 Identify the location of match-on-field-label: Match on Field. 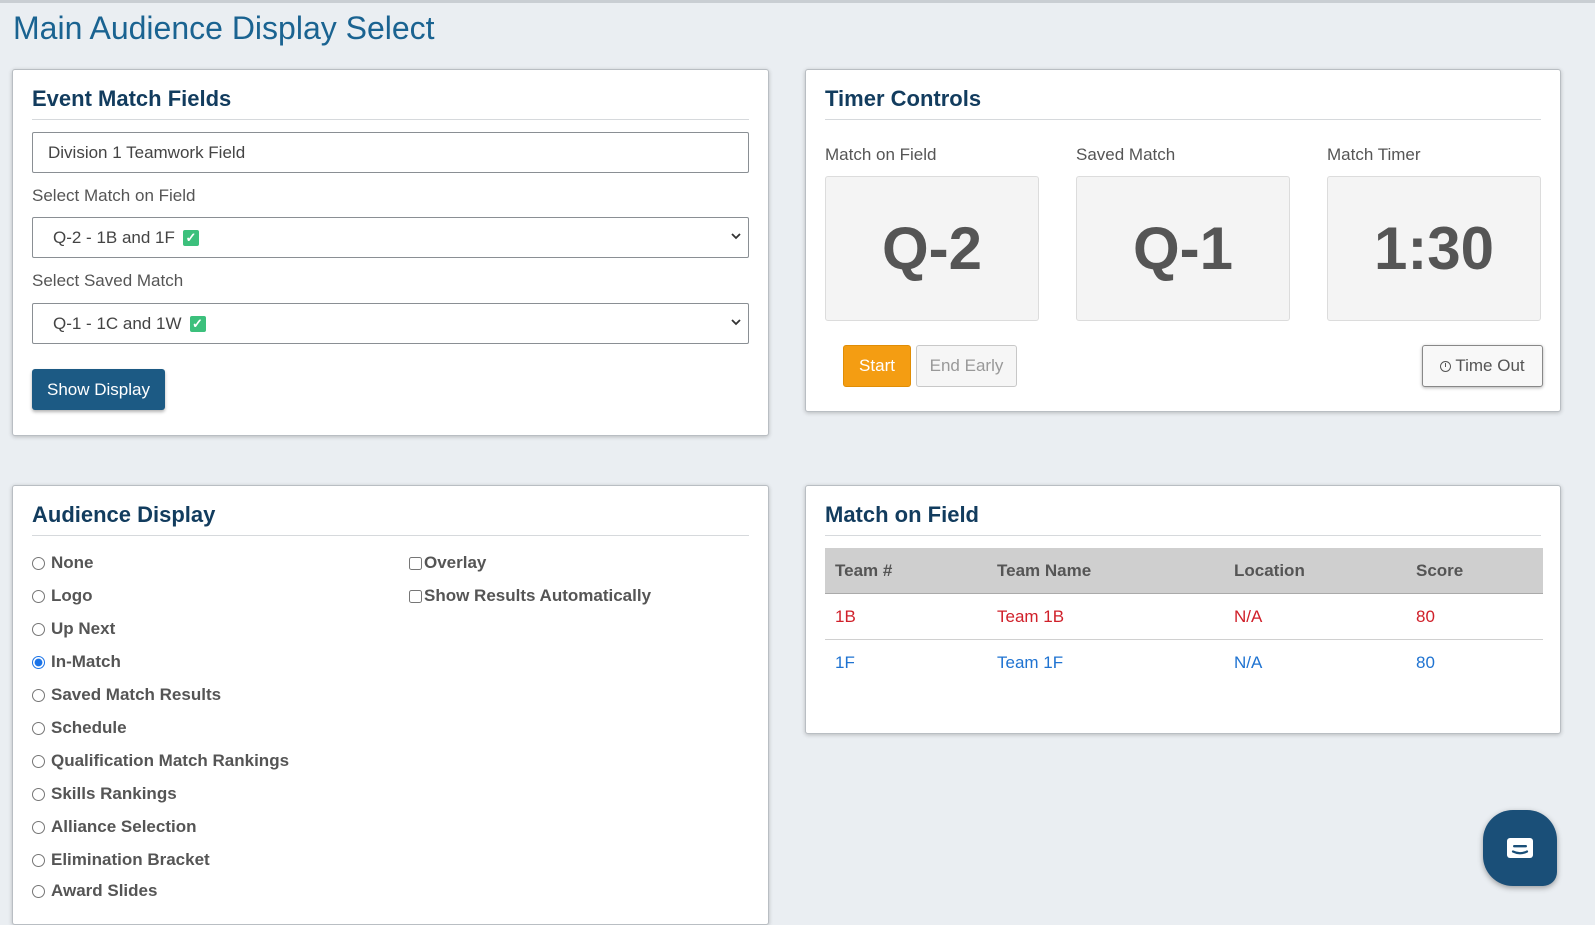
(881, 154).